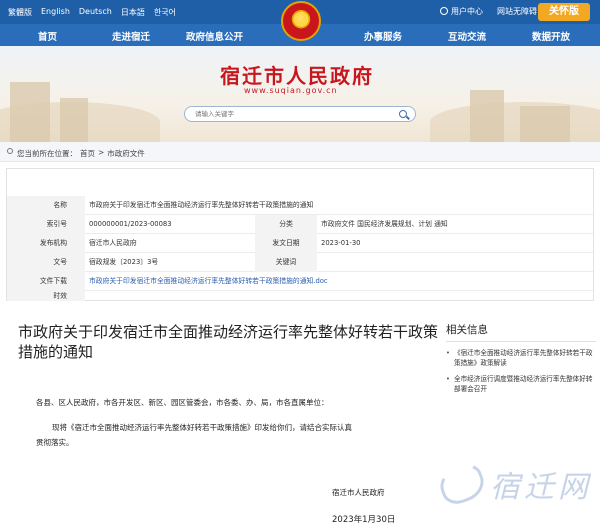 The width and height of the screenshot is (600, 528). What do you see at coordinates (297, 76) in the screenshot?
I see `site-title: 宿迁市人民政府` at bounding box center [297, 76].